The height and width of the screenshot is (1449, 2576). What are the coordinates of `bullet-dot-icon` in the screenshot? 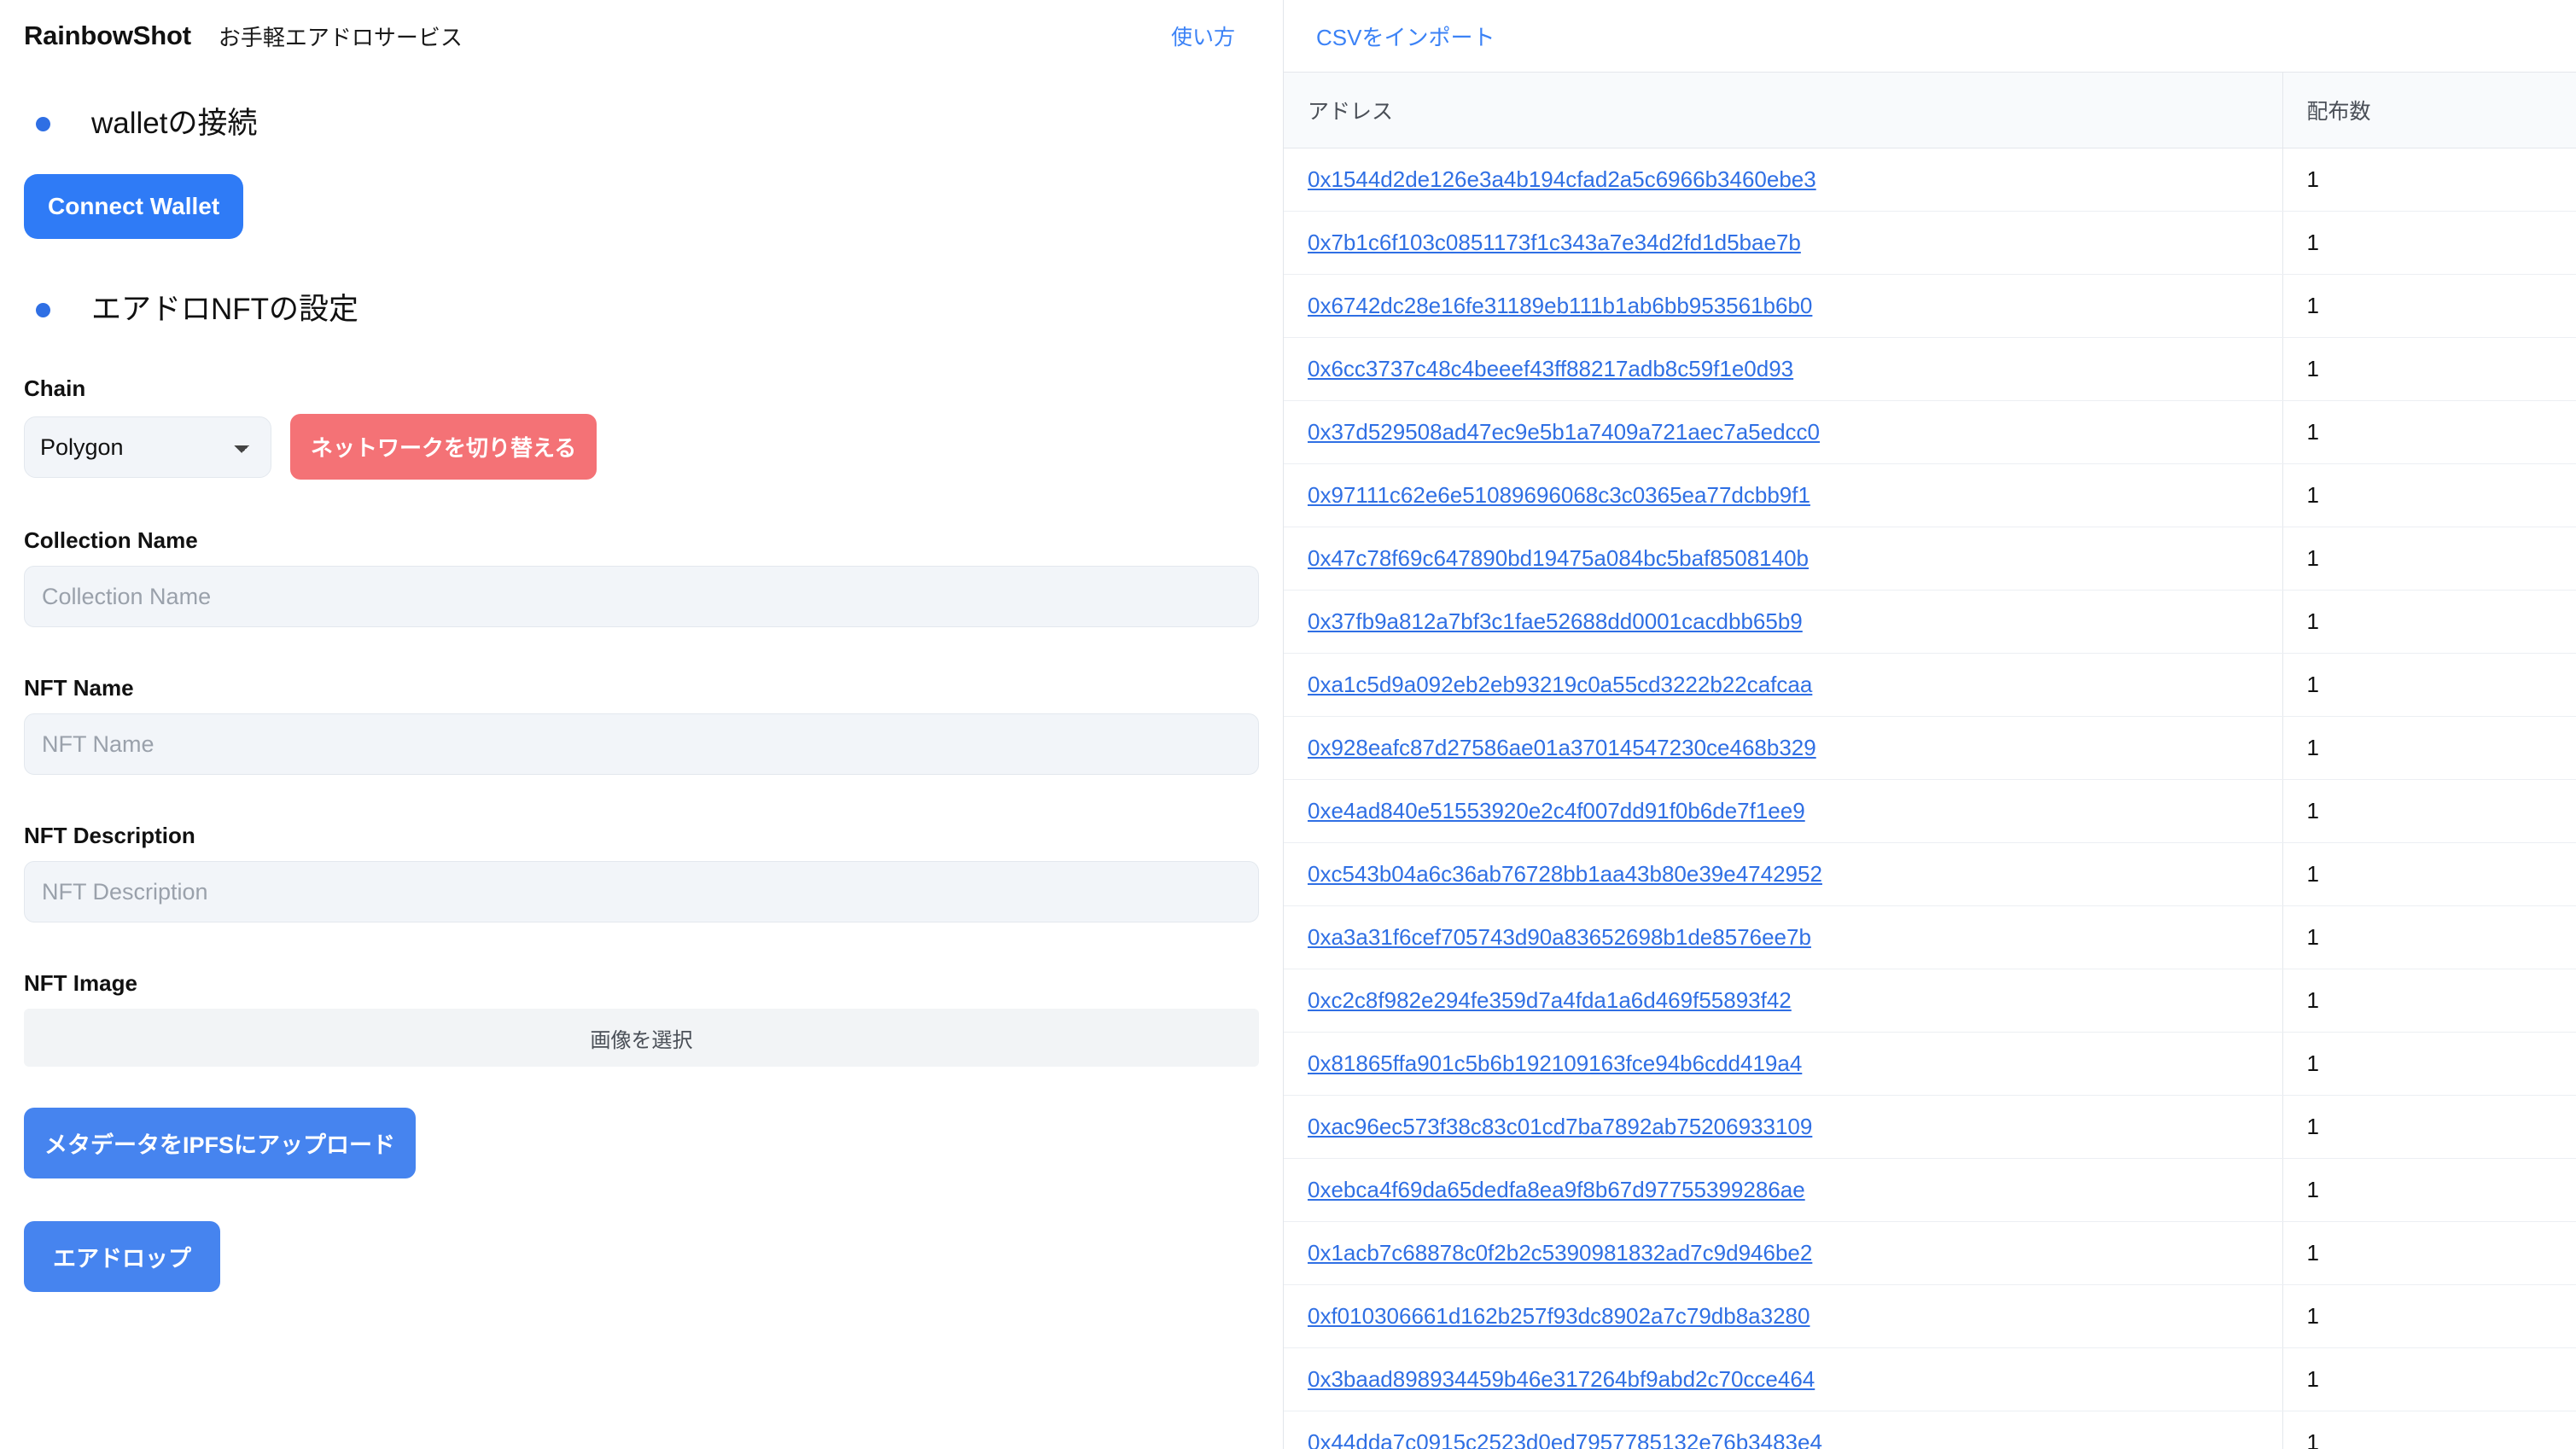 It's located at (43, 124).